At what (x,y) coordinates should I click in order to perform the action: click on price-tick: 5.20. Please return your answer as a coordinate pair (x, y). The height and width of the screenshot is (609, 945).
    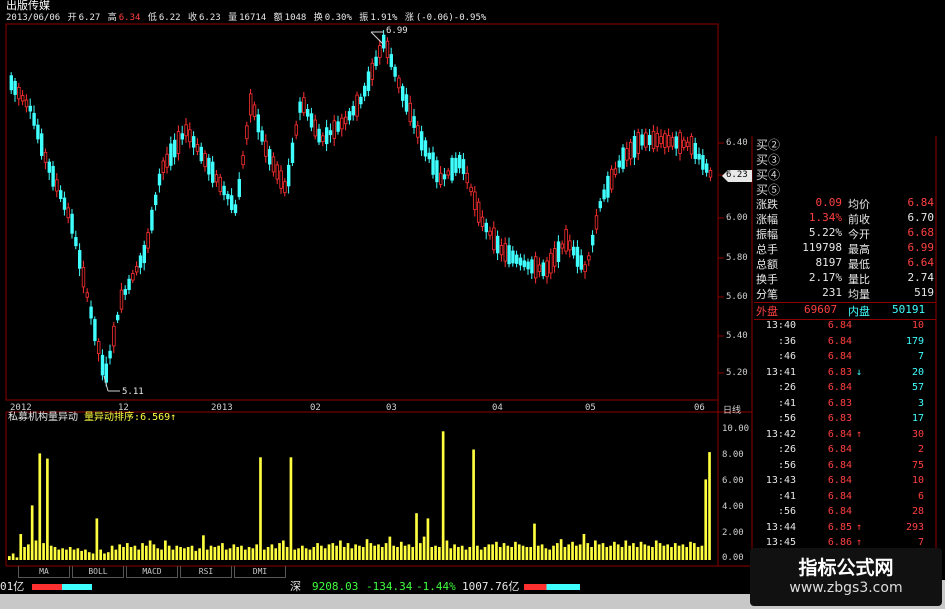
    Looking at the image, I should click on (737, 373).